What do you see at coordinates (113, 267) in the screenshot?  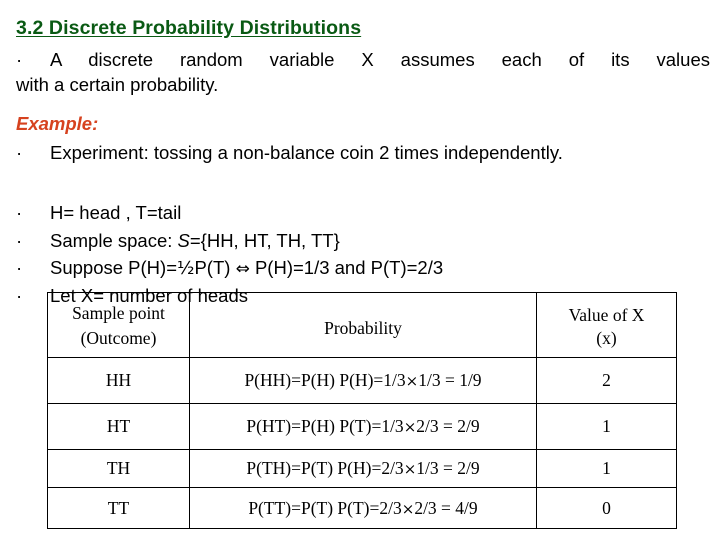 I see `suppose-part-1: Suppose P(H)=` at bounding box center [113, 267].